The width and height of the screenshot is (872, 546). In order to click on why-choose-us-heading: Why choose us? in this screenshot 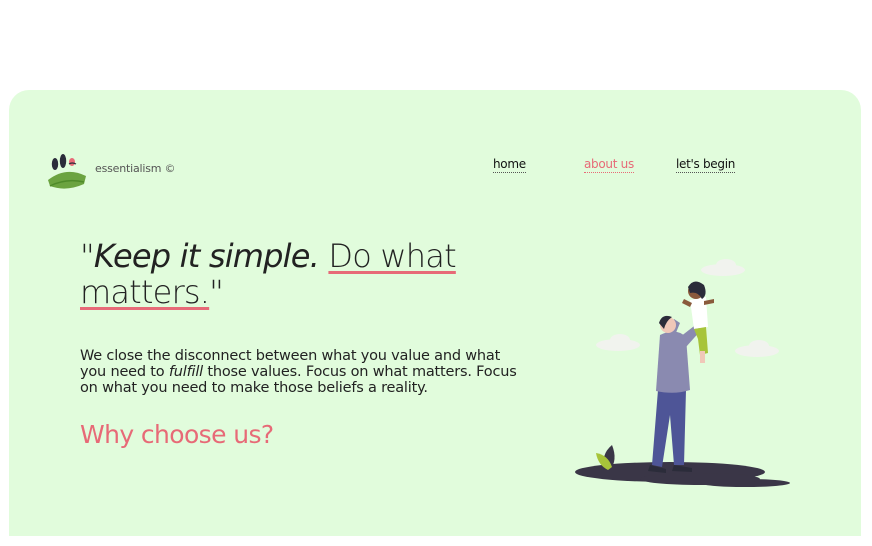, I will do `click(177, 434)`.